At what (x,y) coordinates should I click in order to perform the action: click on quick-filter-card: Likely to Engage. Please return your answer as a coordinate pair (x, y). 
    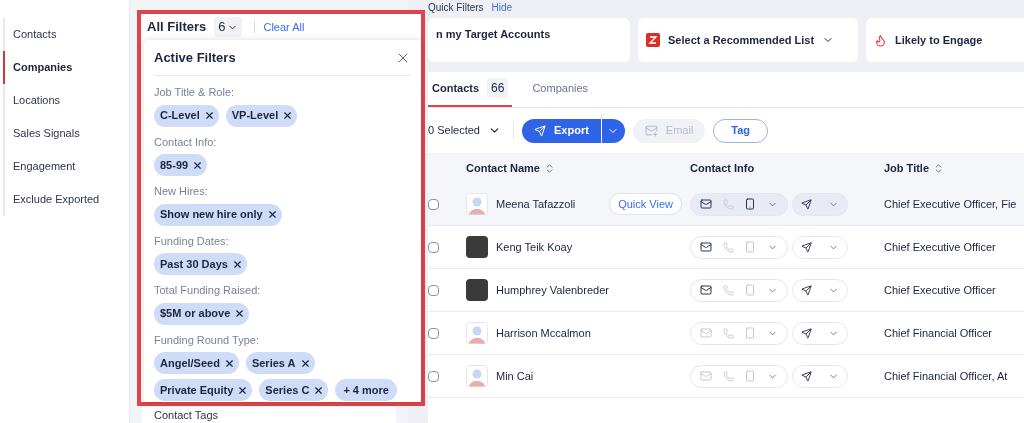
    Looking at the image, I should click on (945, 40).